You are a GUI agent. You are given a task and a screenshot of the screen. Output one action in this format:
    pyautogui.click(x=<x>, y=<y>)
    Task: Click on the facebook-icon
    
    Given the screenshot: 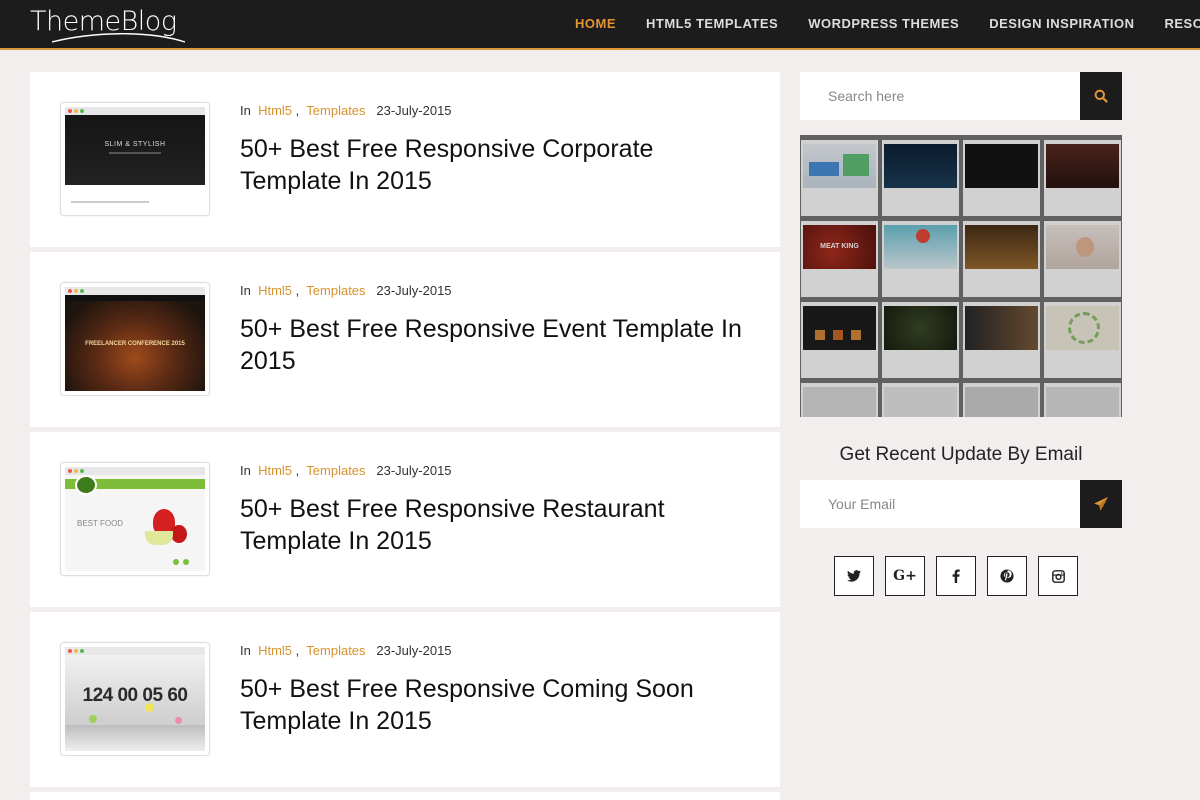 What is the action you would take?
    pyautogui.click(x=956, y=576)
    